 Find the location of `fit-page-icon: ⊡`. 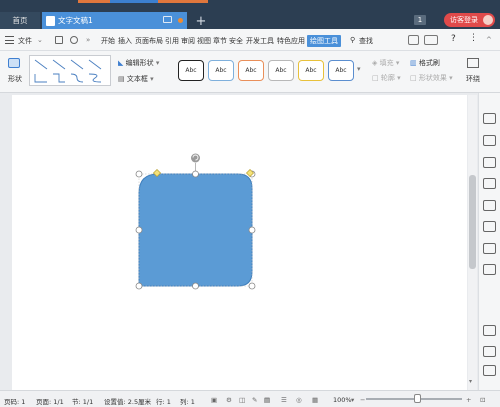

fit-page-icon: ⊡ is located at coordinates (482, 400).